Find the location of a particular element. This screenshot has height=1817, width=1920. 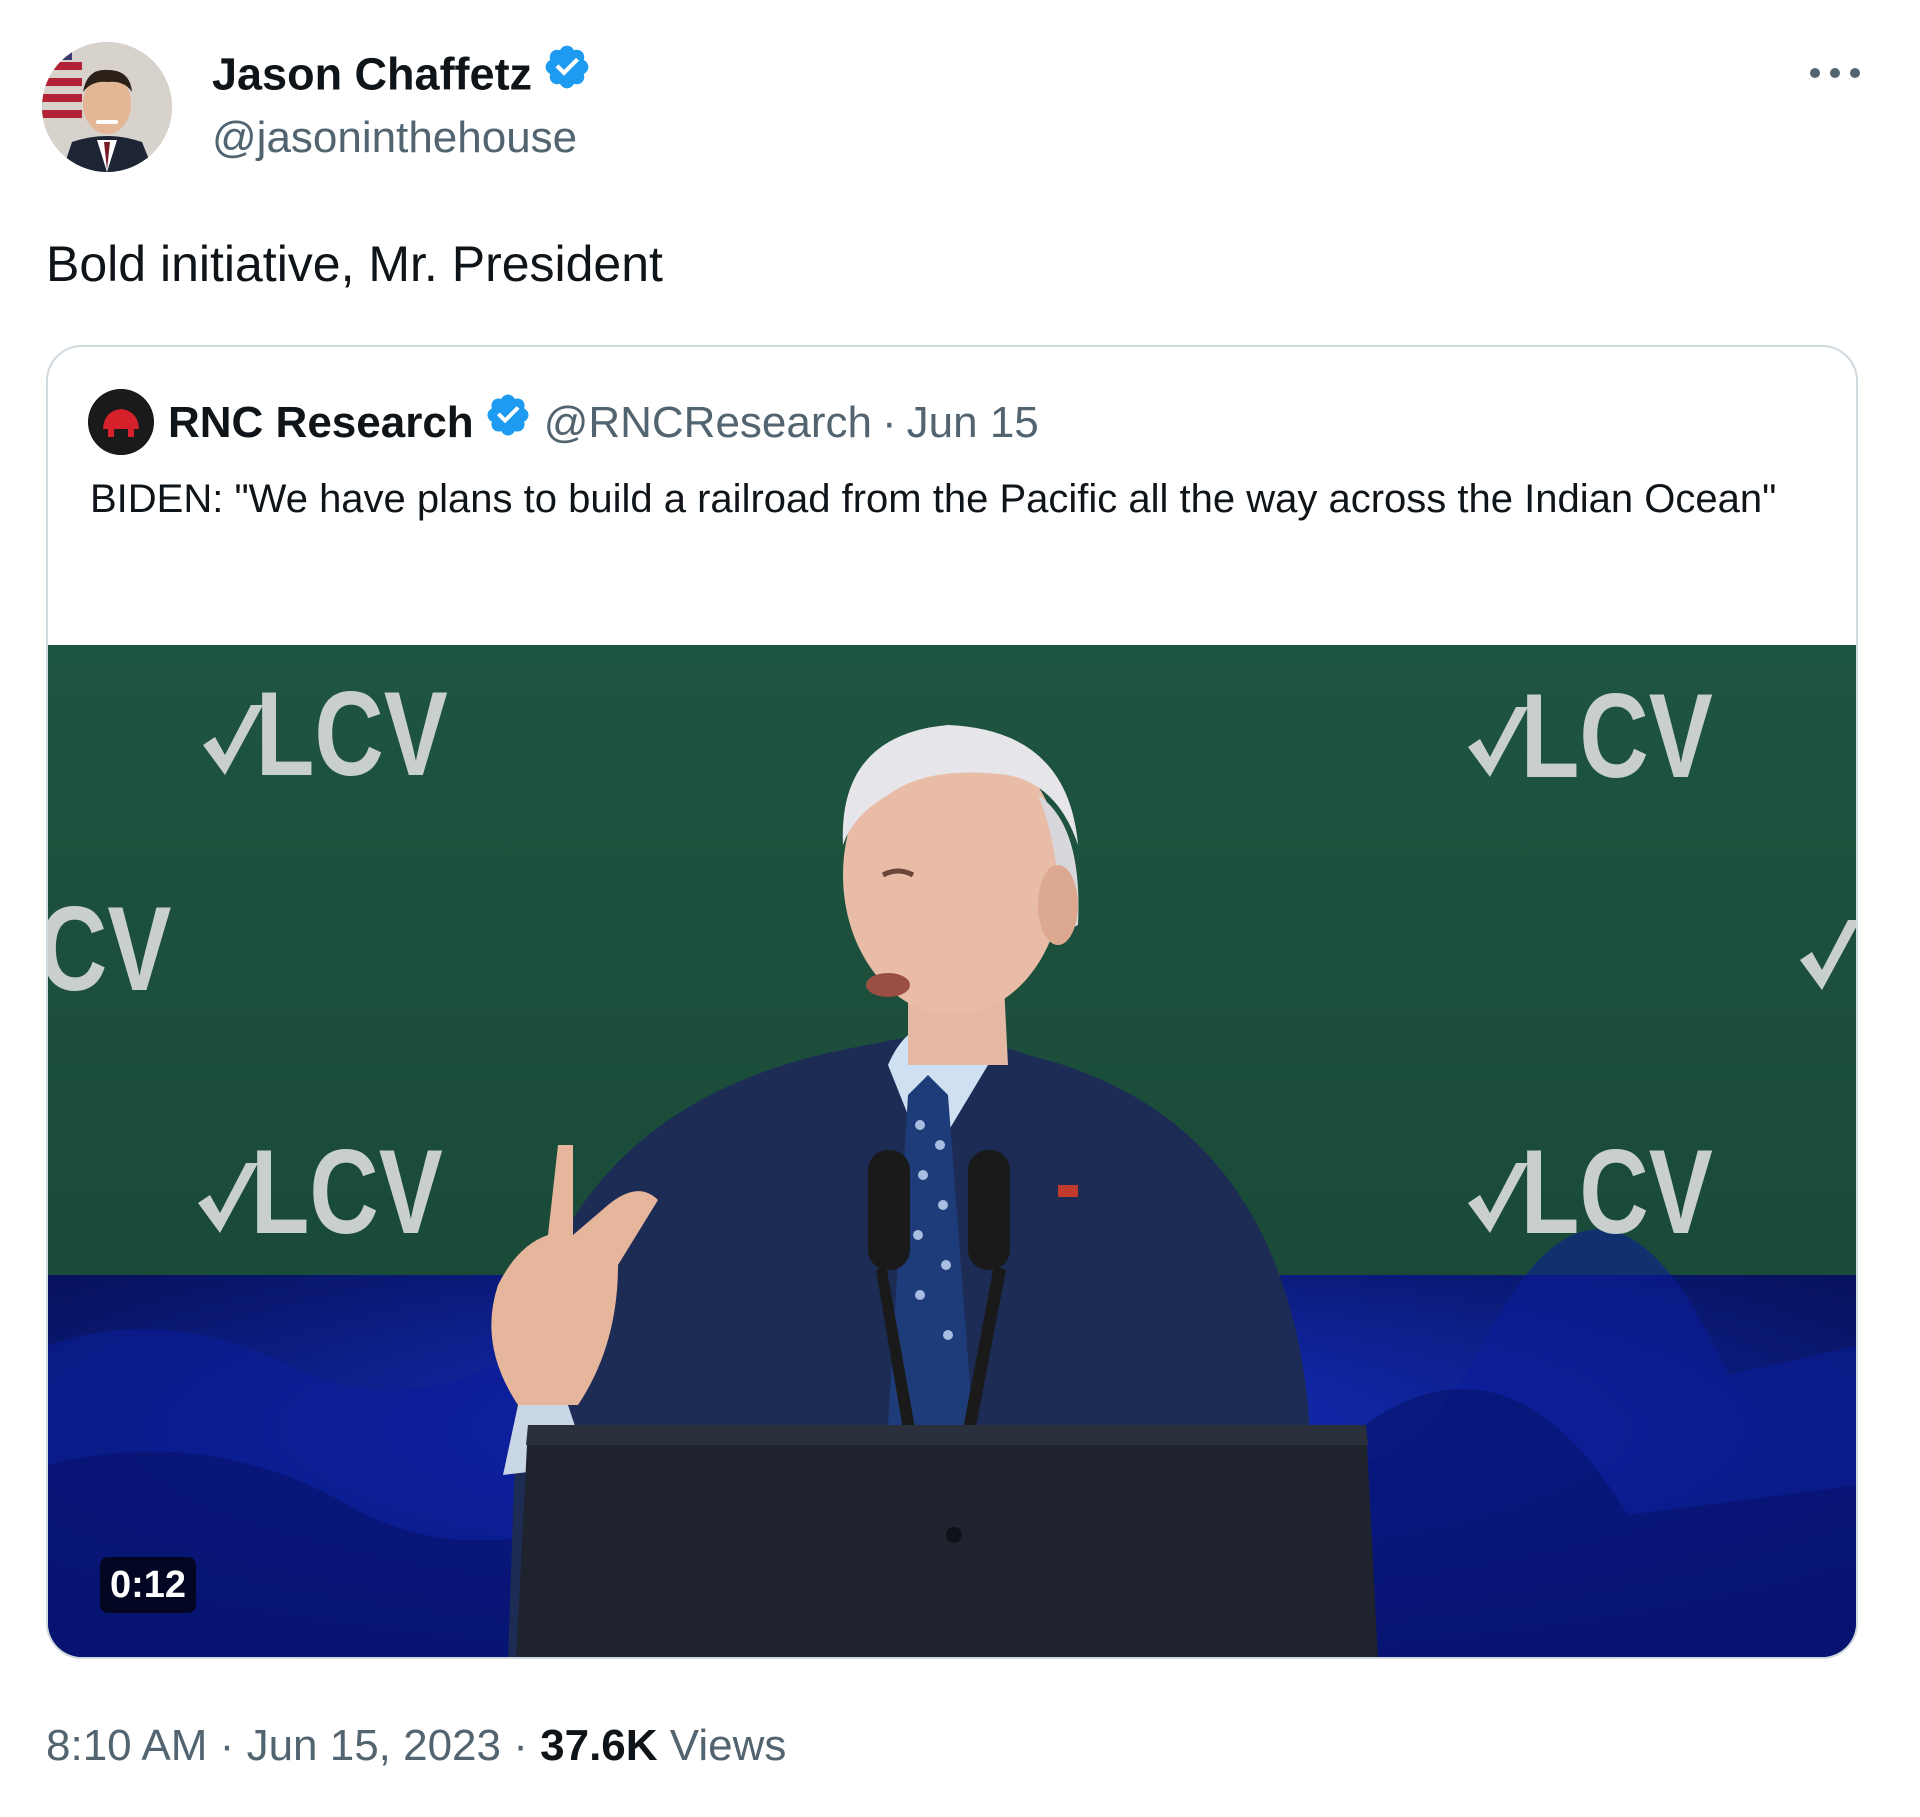

video-duration-badge: 0:12 is located at coordinates (148, 1585).